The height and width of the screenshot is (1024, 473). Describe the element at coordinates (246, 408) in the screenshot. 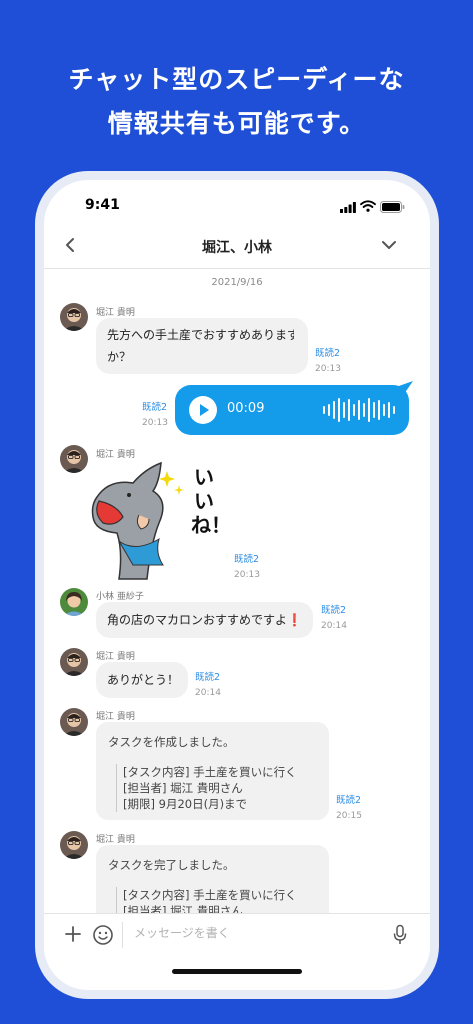

I see `voice-duration: 00:09` at that location.